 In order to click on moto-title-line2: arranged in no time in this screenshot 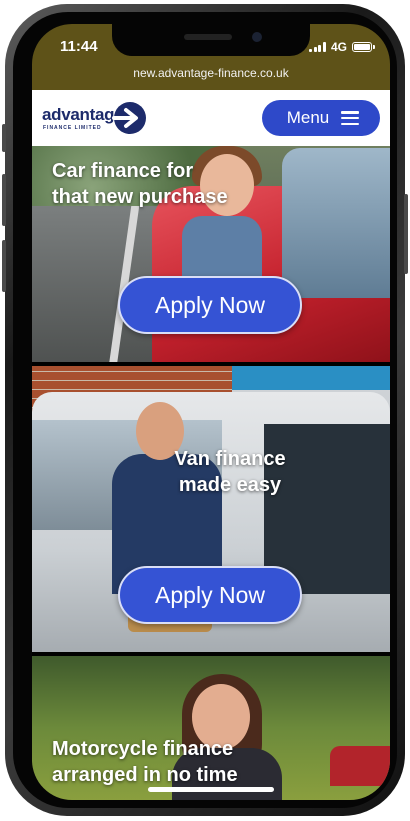, I will do `click(145, 775)`.